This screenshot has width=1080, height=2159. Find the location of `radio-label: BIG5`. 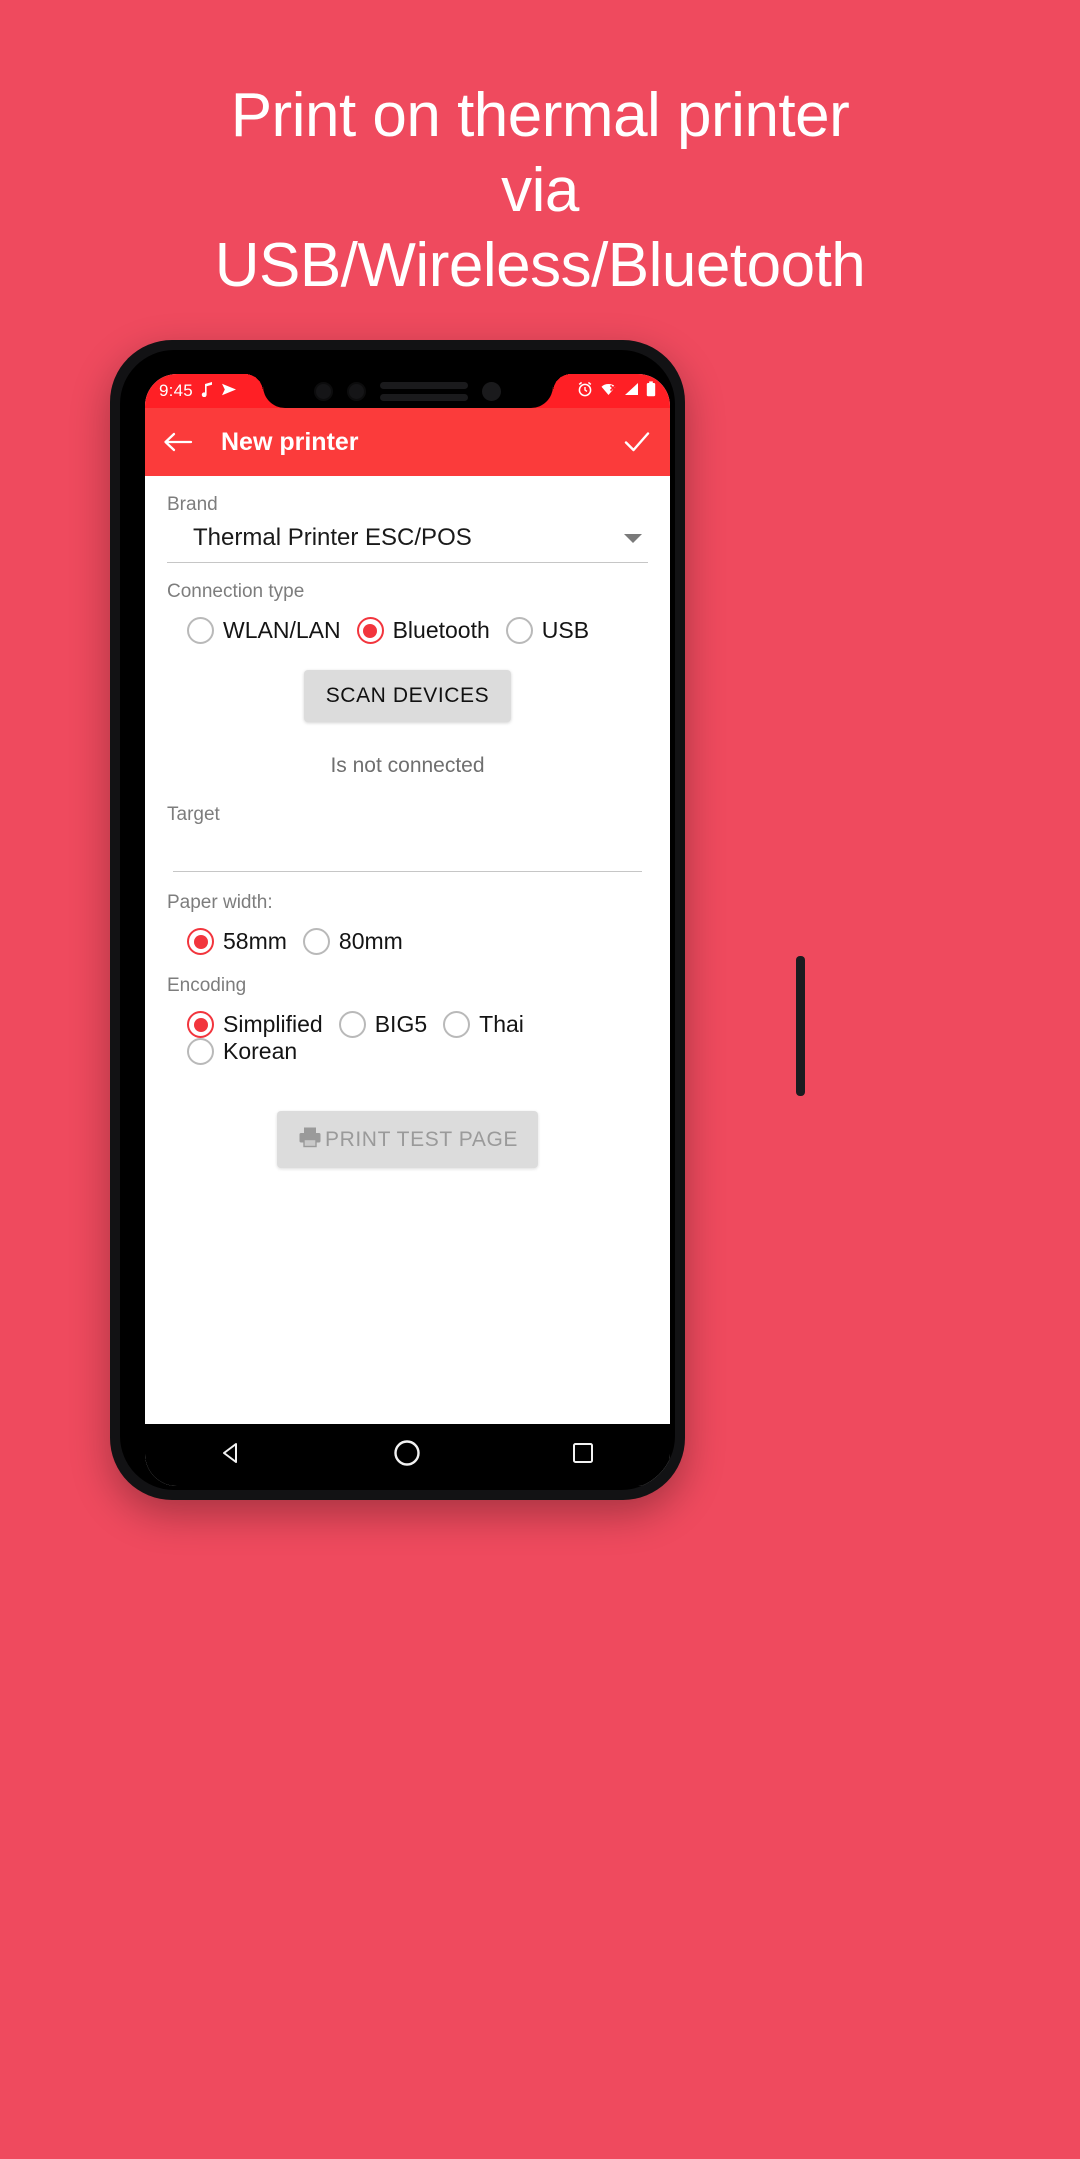

radio-label: BIG5 is located at coordinates (401, 1024).